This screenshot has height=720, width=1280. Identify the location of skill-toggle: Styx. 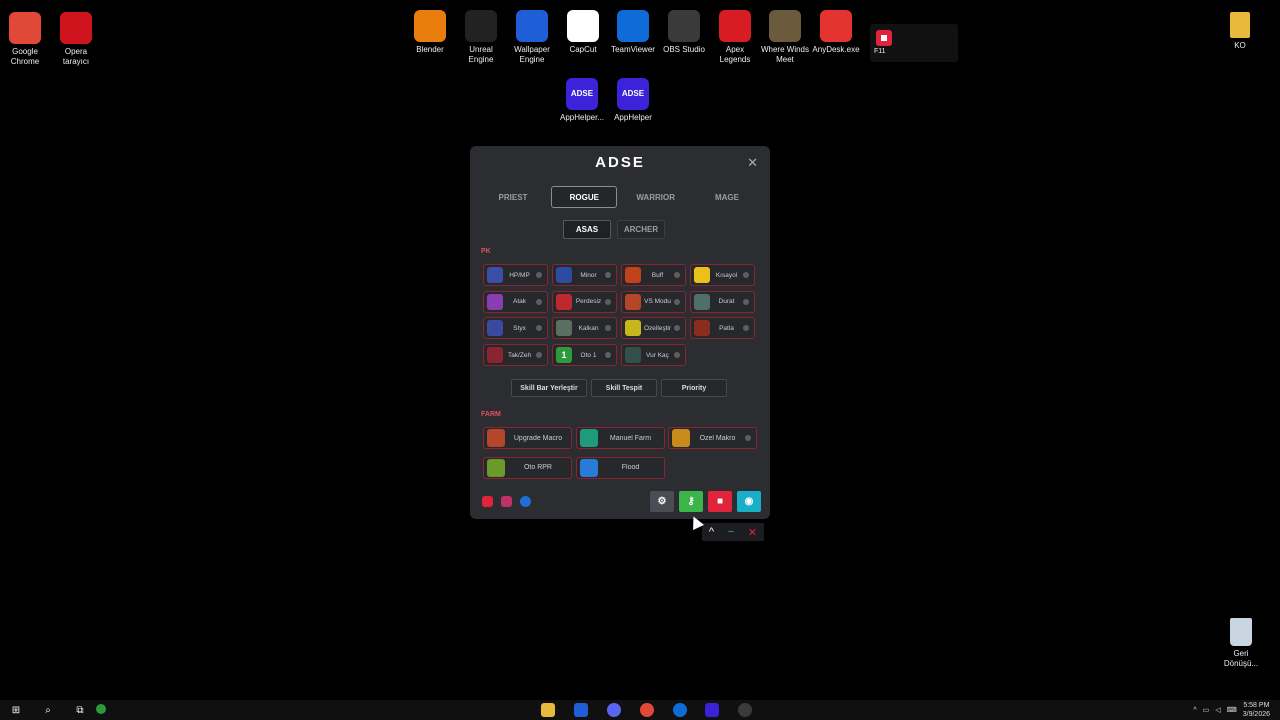
(515, 328).